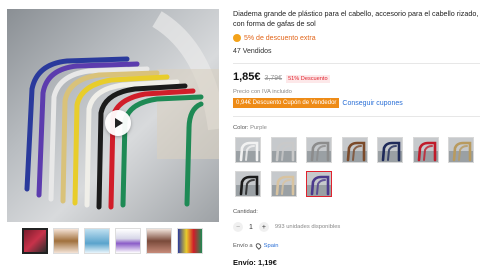  Describe the element at coordinates (238, 227) in the screenshot. I see `decrease-quantity-button: −` at that location.